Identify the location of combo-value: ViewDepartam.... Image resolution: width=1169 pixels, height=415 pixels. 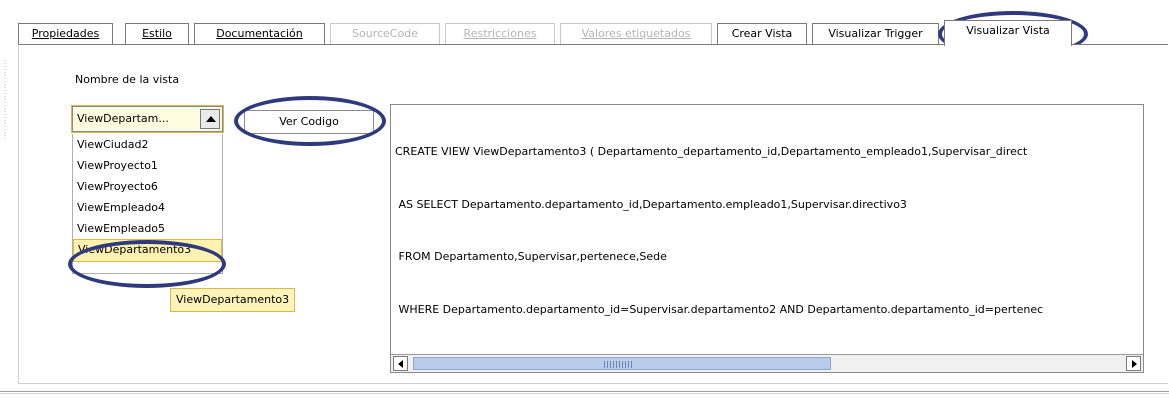
(123, 118).